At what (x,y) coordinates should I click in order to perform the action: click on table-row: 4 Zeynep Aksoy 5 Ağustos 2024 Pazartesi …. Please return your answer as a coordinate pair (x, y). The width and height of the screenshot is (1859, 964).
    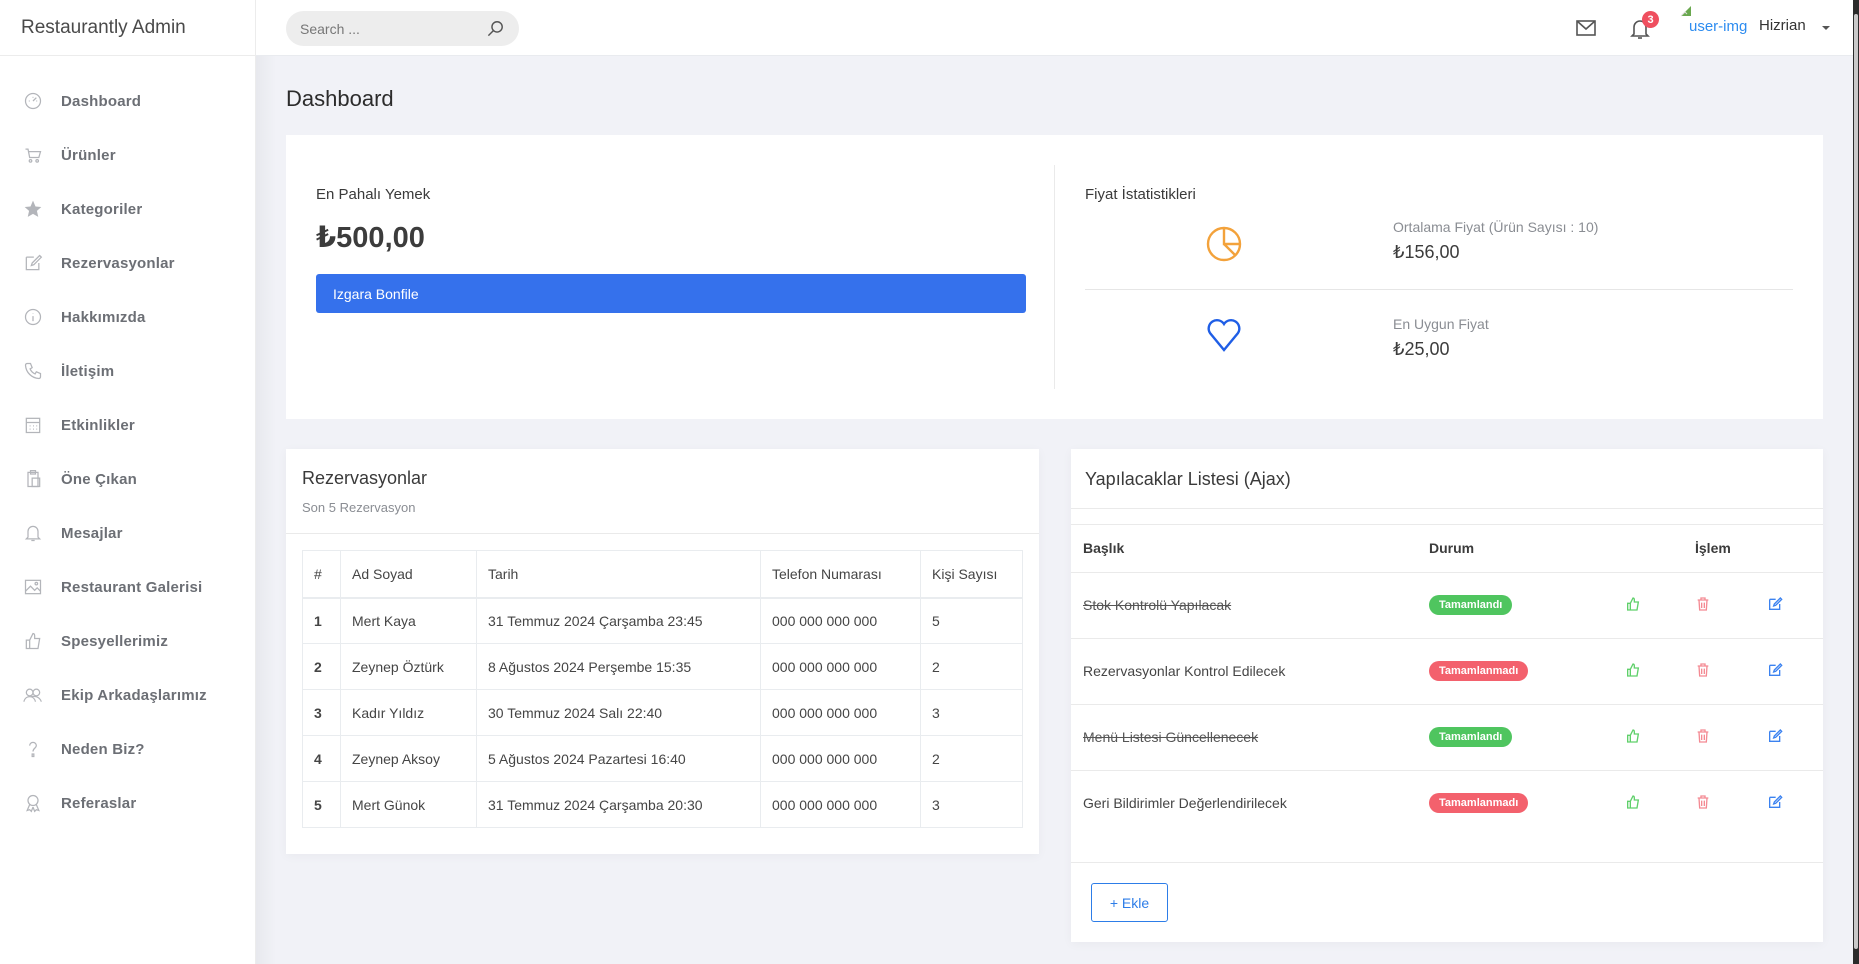
    Looking at the image, I should click on (662, 758).